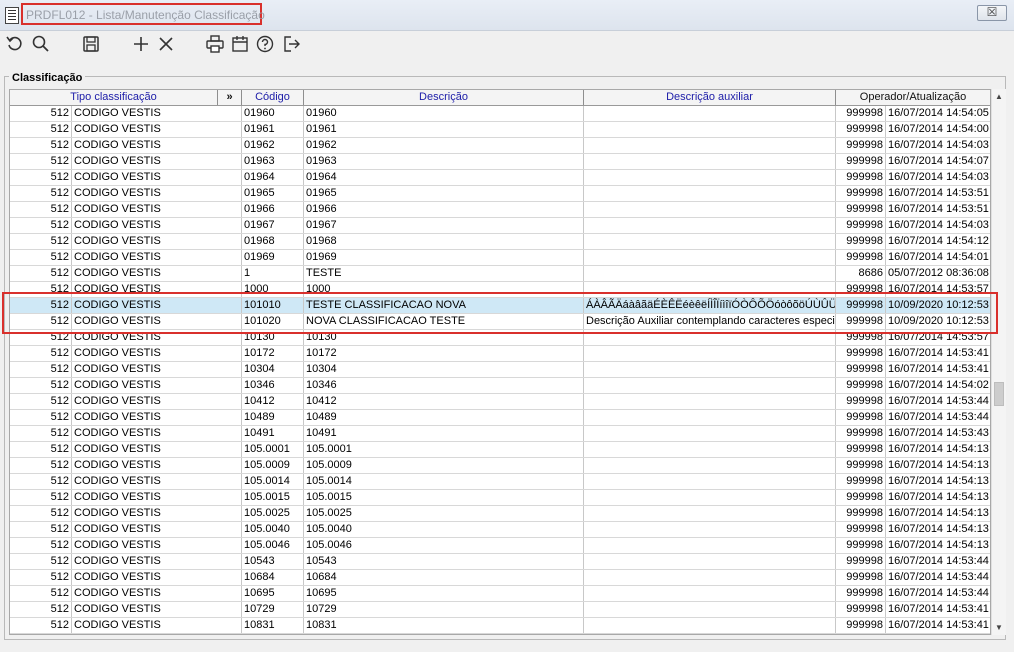 The height and width of the screenshot is (652, 1014). What do you see at coordinates (444, 369) in the screenshot?
I see `cell-descricao: 10304` at bounding box center [444, 369].